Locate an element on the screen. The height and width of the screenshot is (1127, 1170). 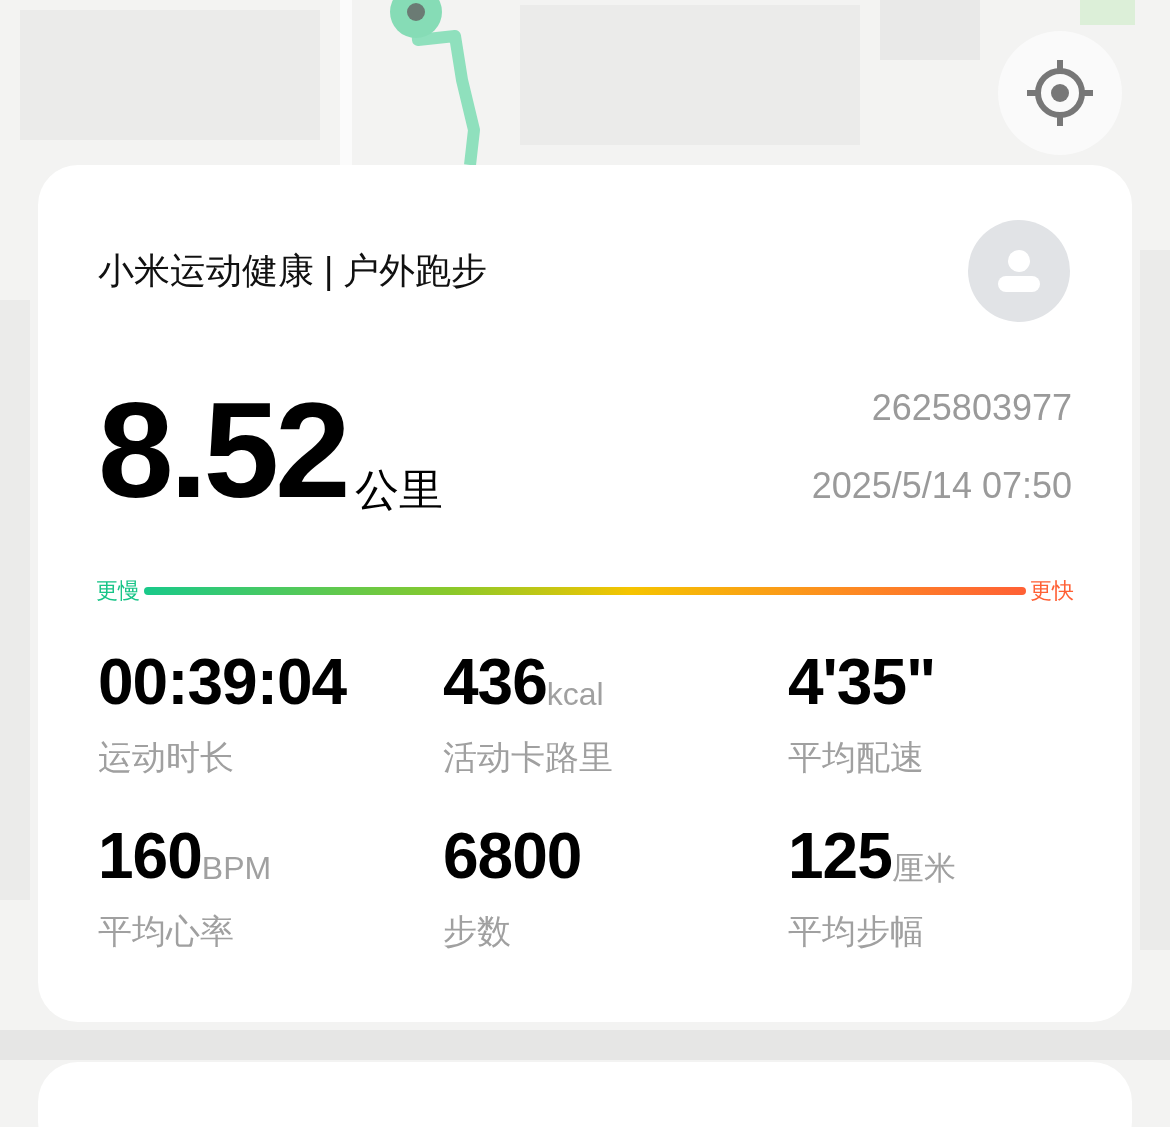
faster-label: 更快 is located at coordinates (1052, 591).